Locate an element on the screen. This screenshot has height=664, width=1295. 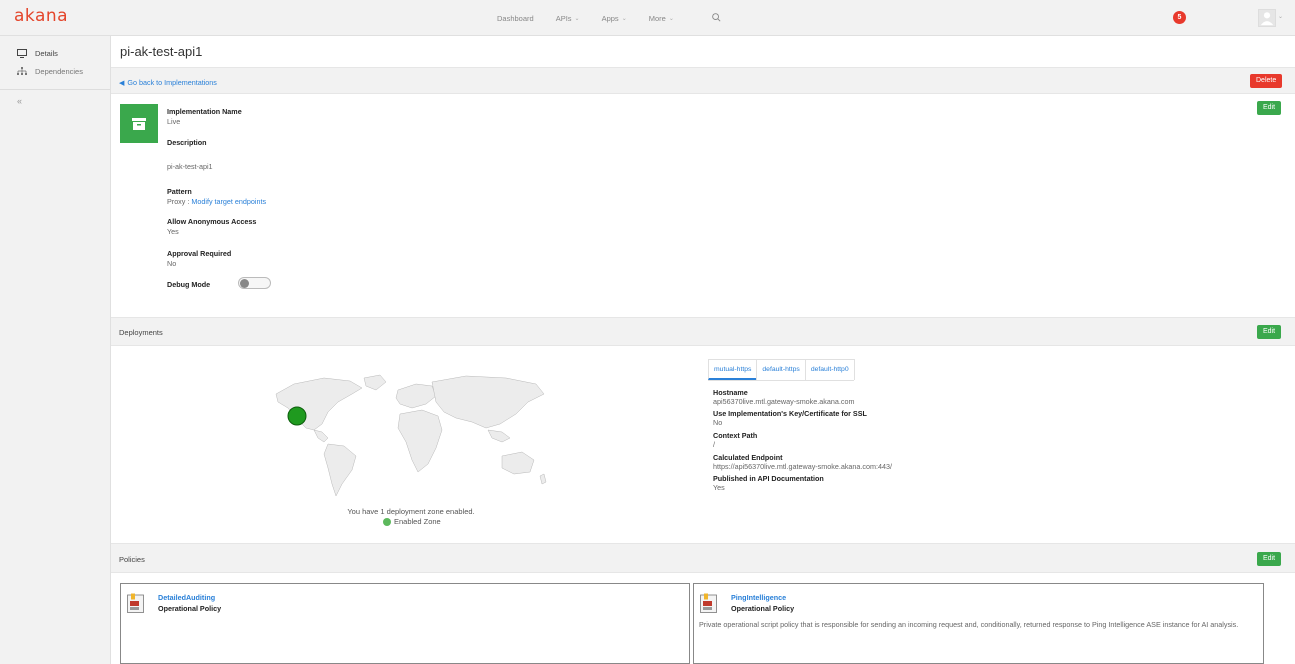
caret-left-icon: ◀ is located at coordinates (122, 83).